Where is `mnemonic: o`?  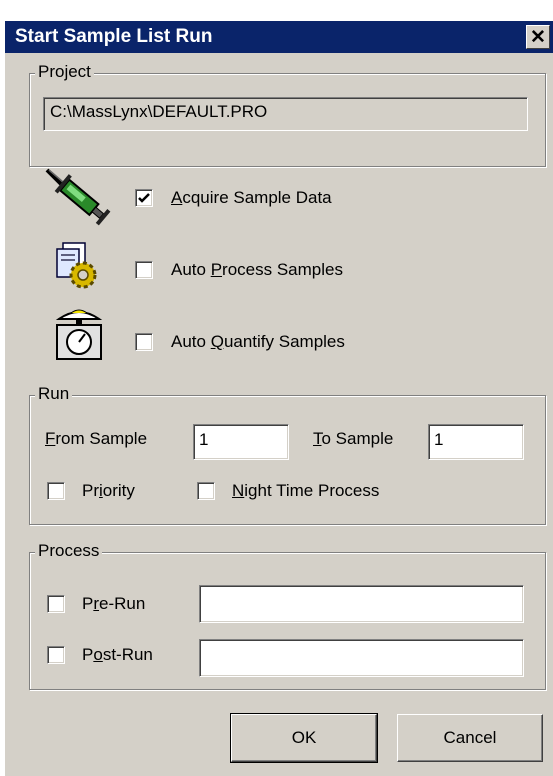
mnemonic: o is located at coordinates (98, 654).